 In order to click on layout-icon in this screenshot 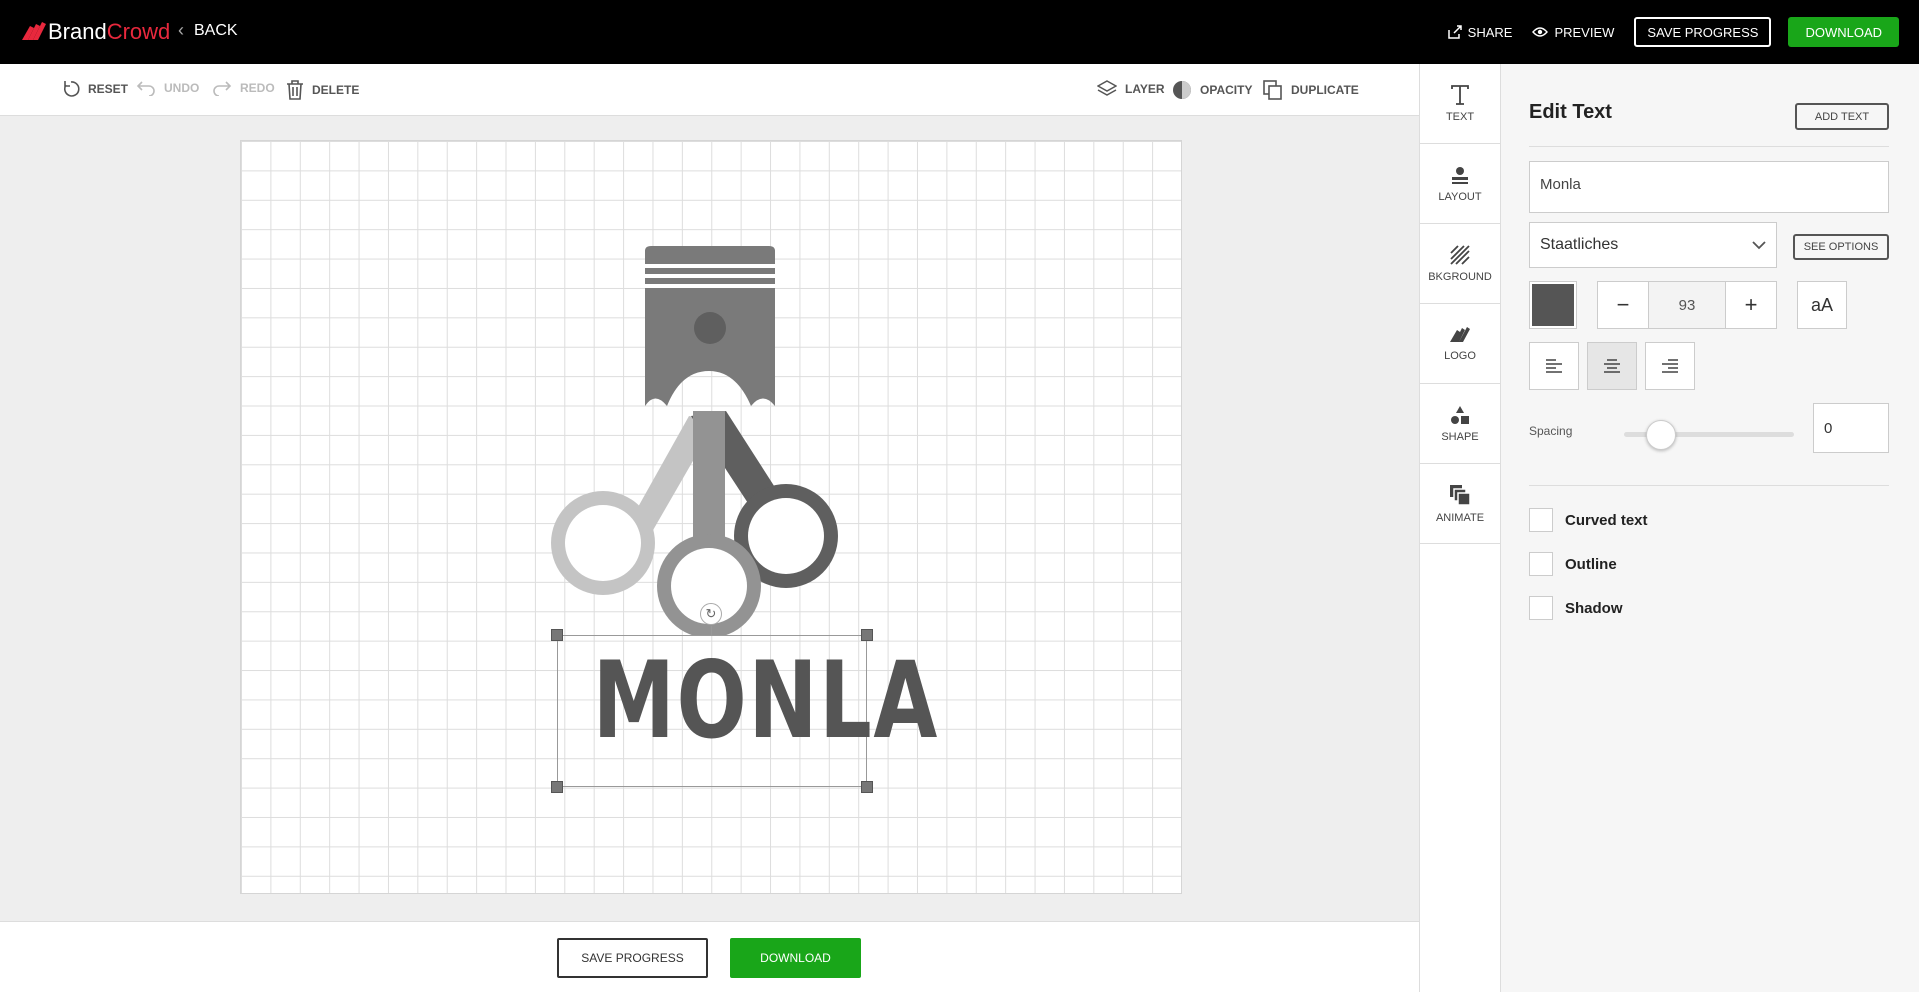, I will do `click(1460, 175)`.